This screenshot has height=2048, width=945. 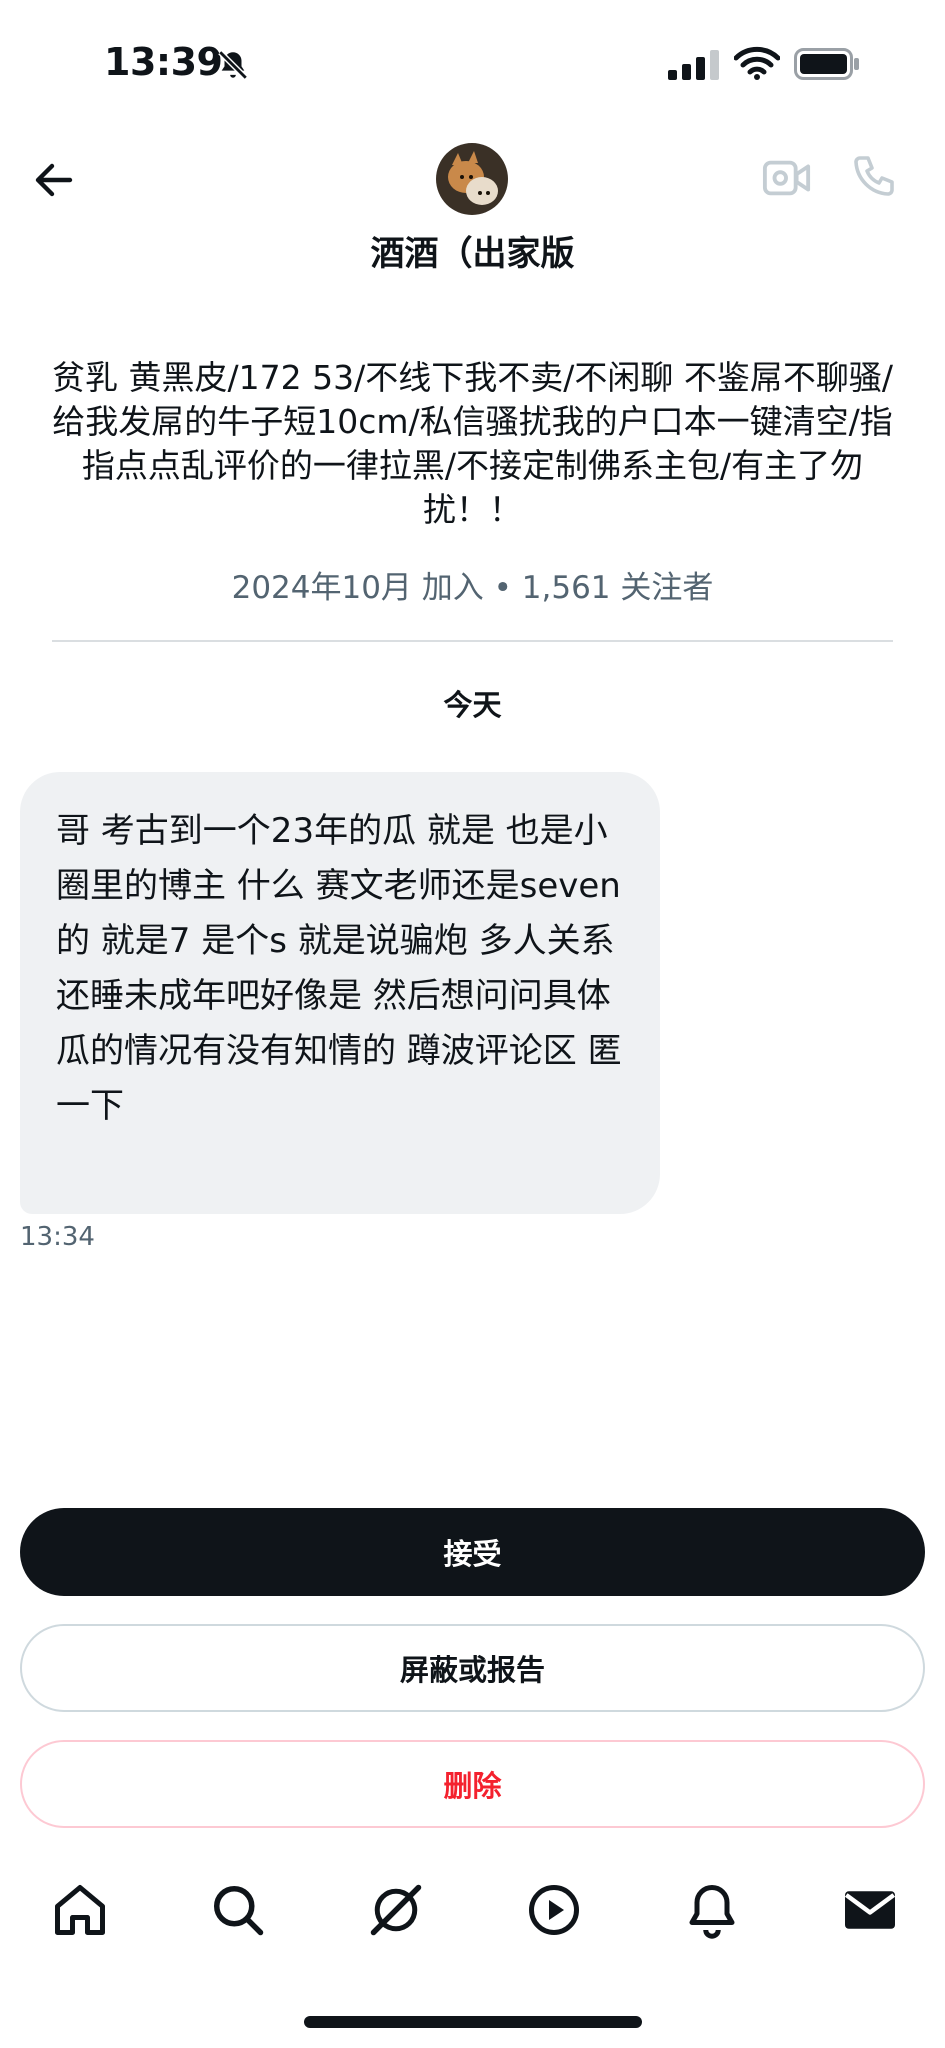 What do you see at coordinates (54, 180) in the screenshot?
I see `back-arrow-icon` at bounding box center [54, 180].